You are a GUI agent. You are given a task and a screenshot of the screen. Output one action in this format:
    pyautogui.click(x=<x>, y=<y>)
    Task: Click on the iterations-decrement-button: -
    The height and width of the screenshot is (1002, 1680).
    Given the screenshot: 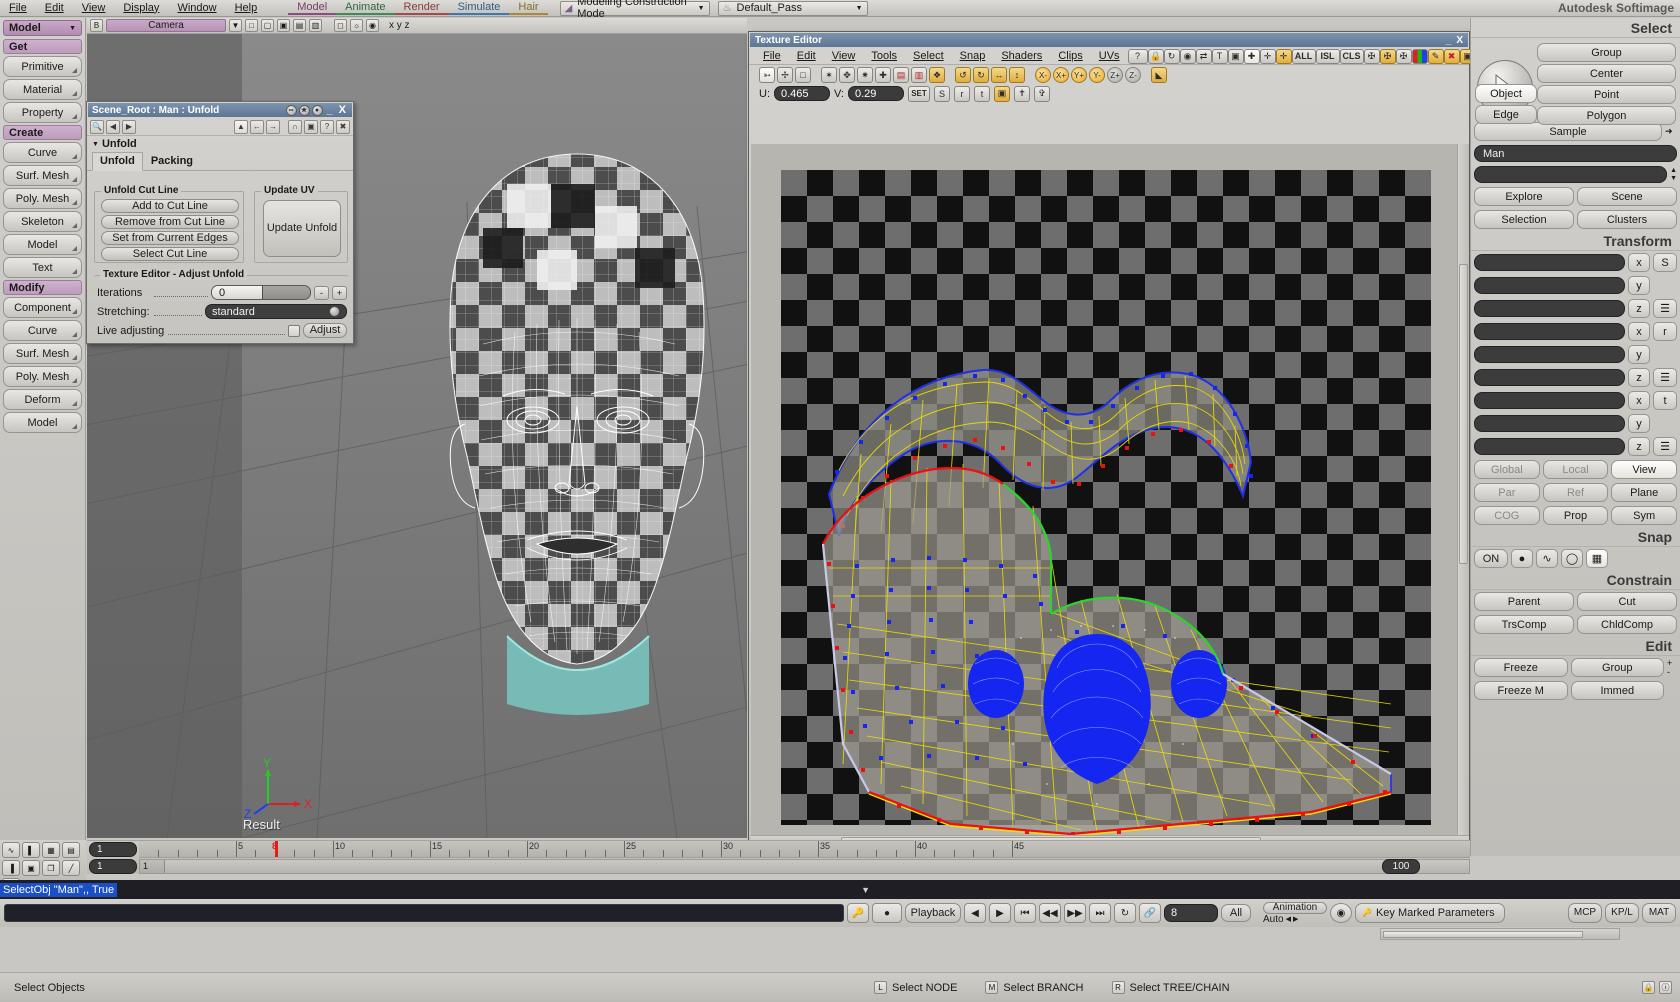 What is the action you would take?
    pyautogui.click(x=321, y=292)
    